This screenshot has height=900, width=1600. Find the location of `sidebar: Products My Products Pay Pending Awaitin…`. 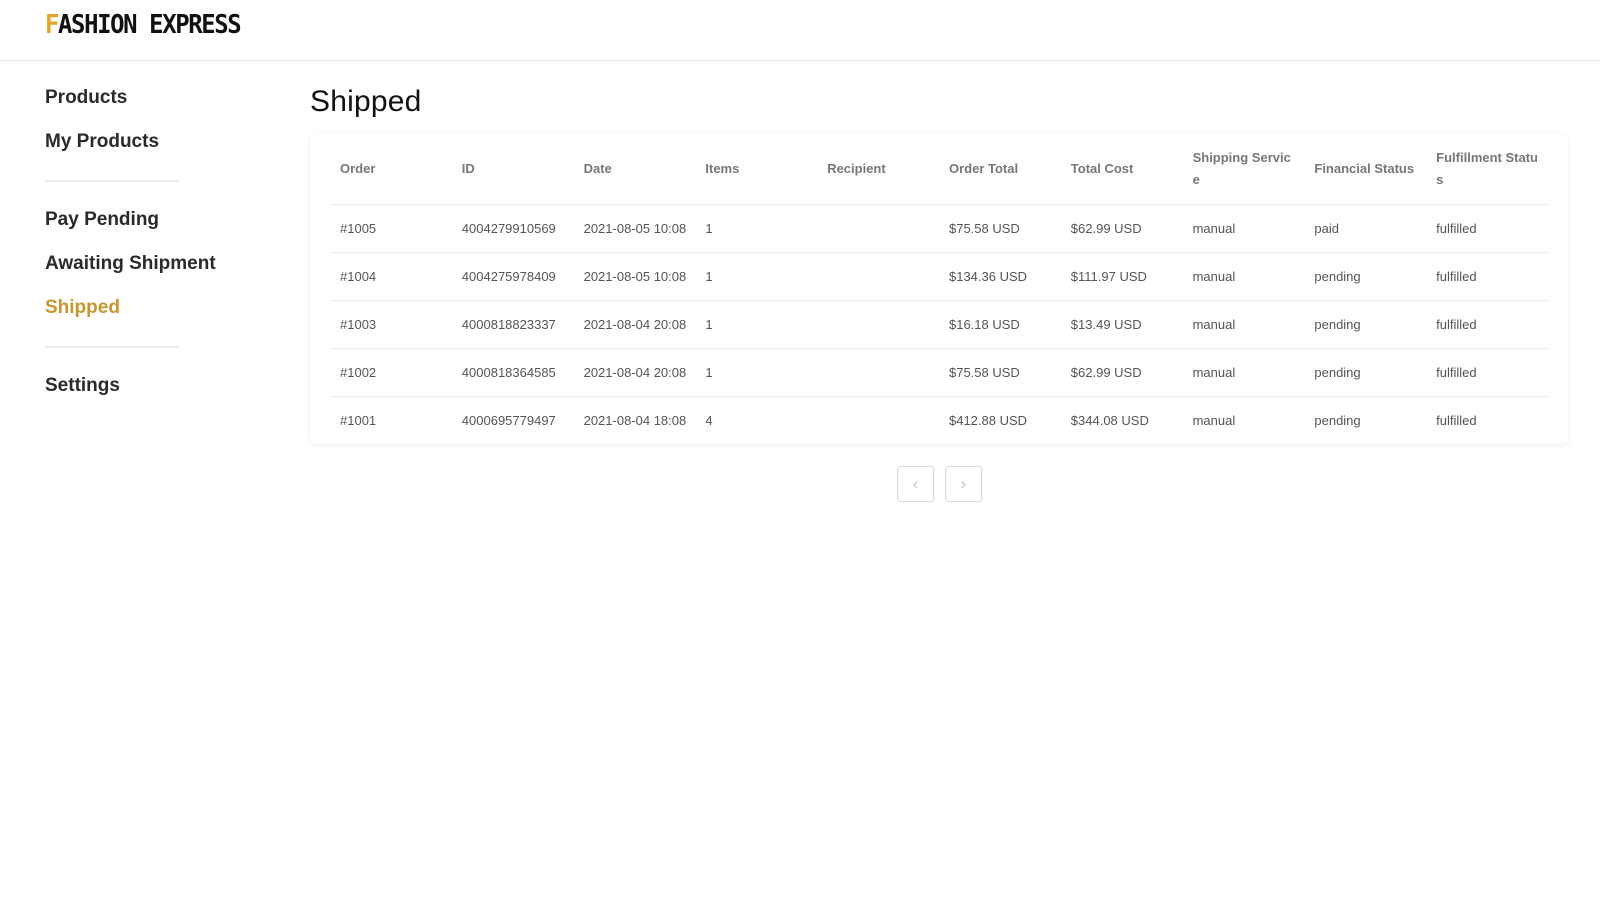

sidebar: Products My Products Pay Pending Awaitin… is located at coordinates (145, 244).